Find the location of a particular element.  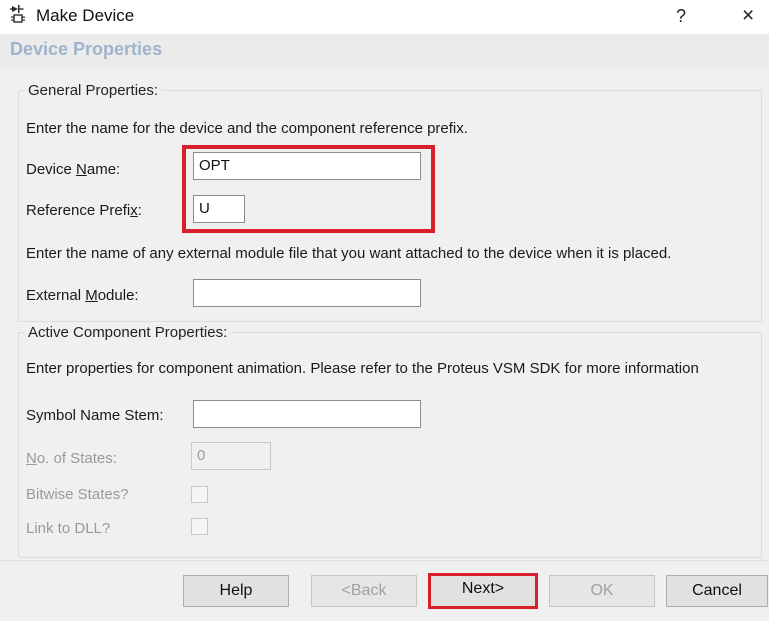

num-states-label: No. of States: is located at coordinates (71, 458).